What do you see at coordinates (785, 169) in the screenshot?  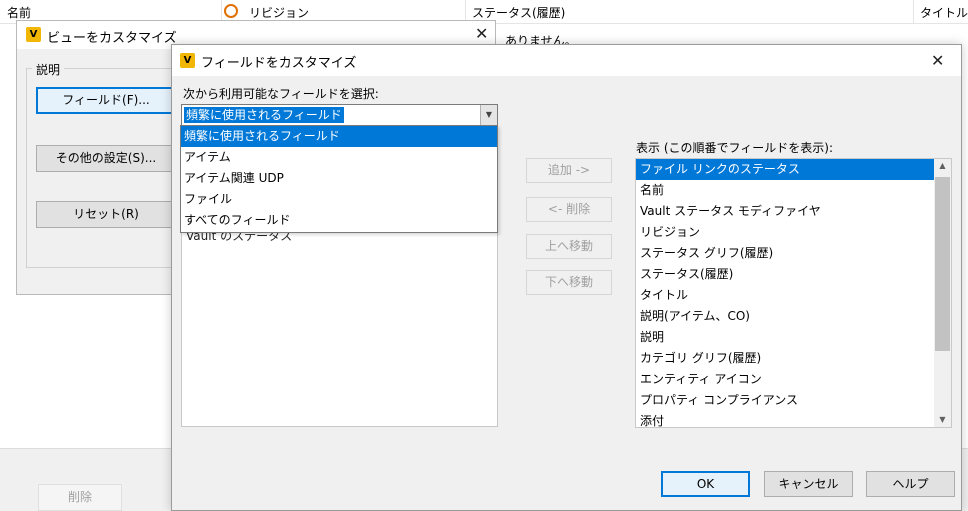 I see `display-field-item: ファイル リンクのステータス` at bounding box center [785, 169].